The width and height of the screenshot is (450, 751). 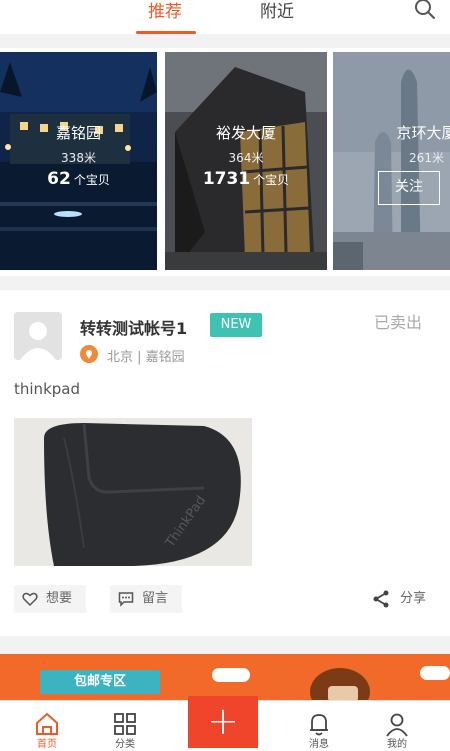 I want to click on community-name: 嘉铭园, so click(x=78, y=133).